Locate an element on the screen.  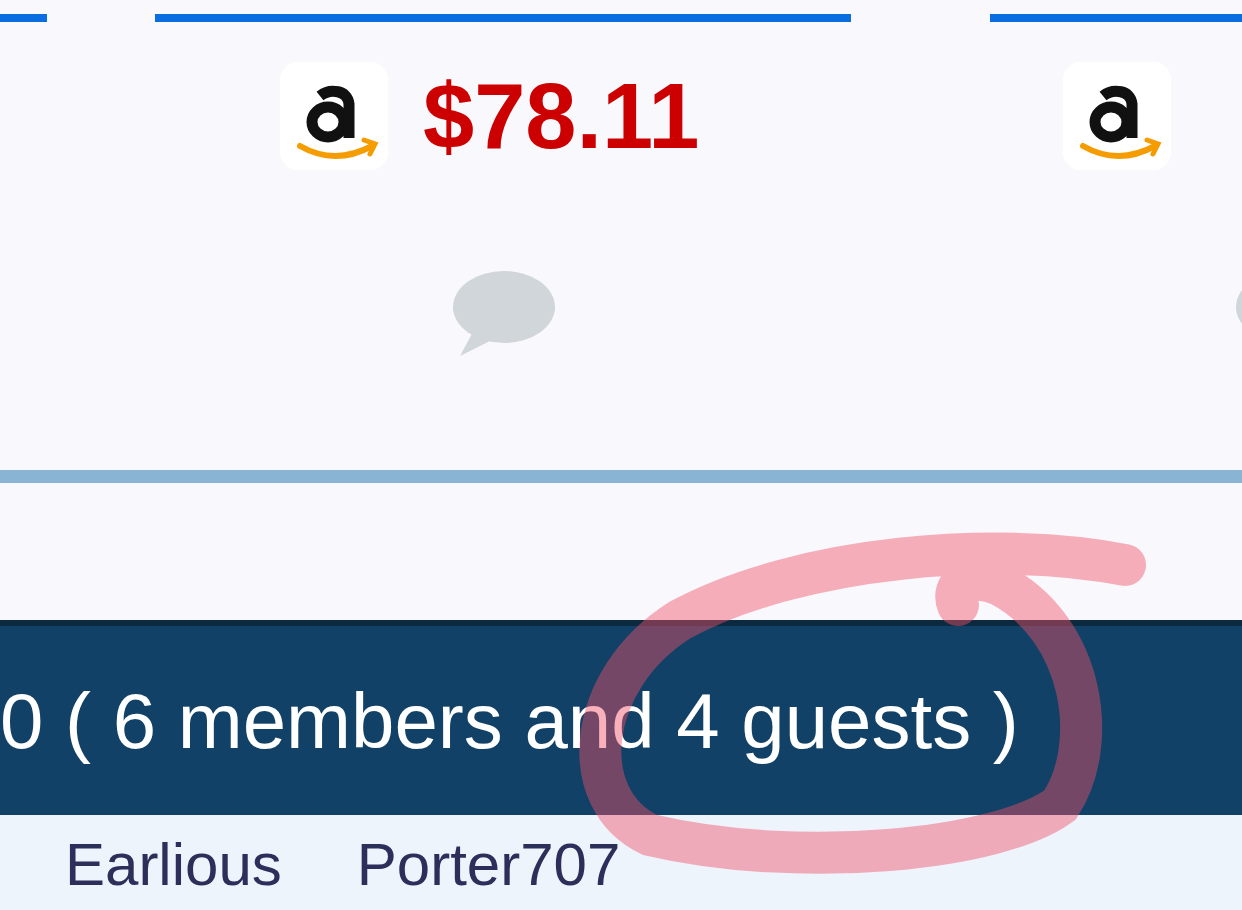
speech-bubble-icon is located at coordinates (504, 314).